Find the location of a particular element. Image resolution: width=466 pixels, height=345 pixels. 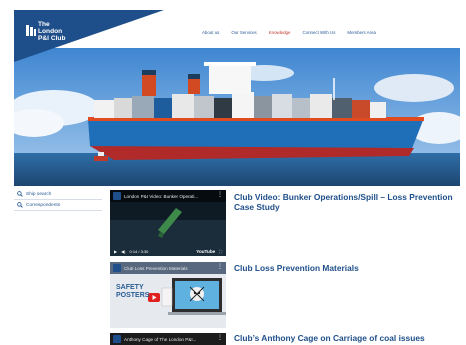

logo-text: The London P&I Club is located at coordinates (51, 32).